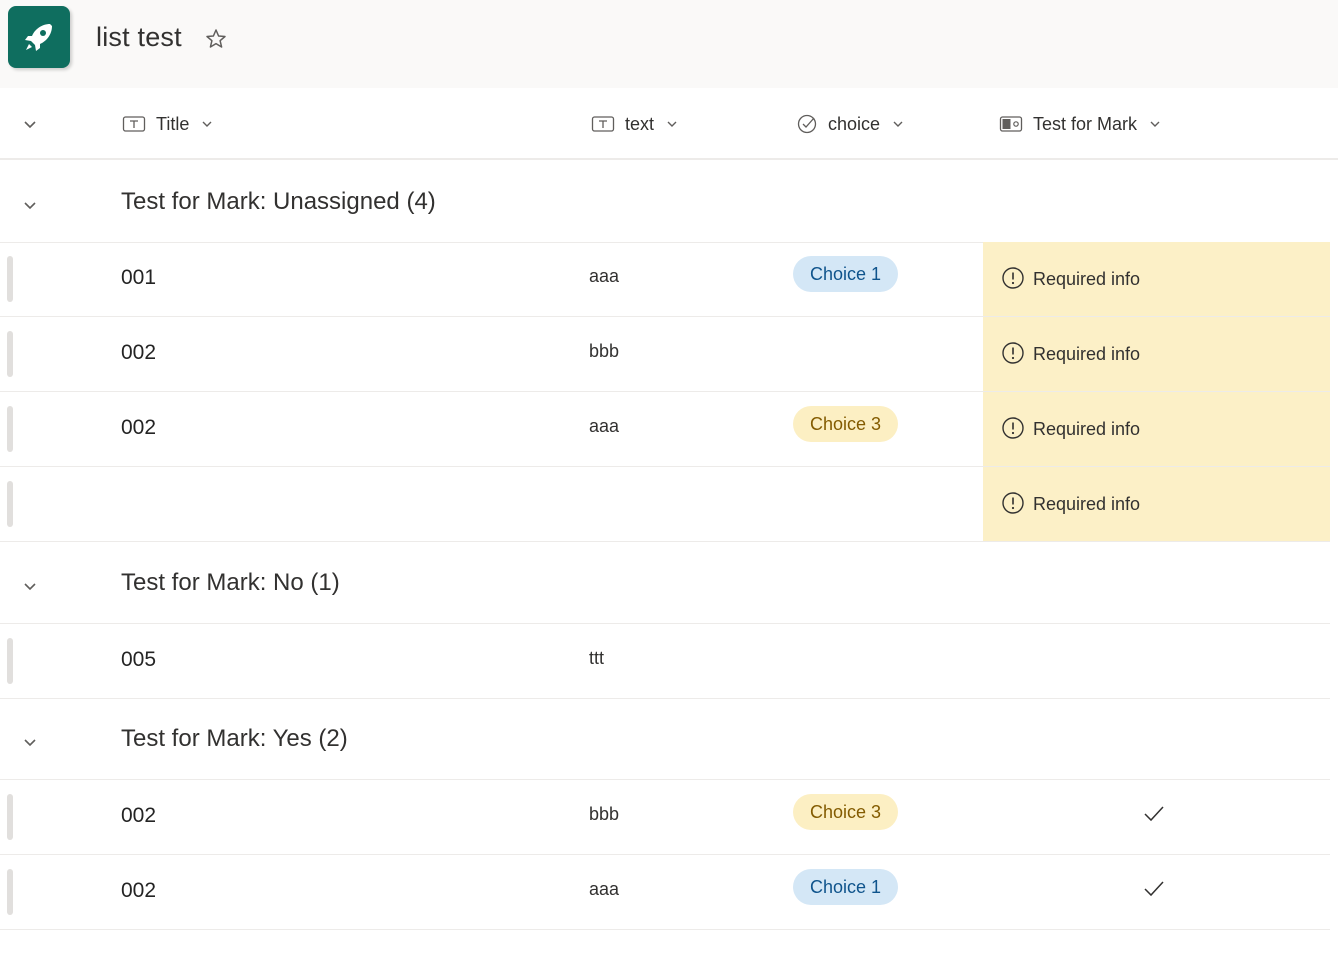 The width and height of the screenshot is (1338, 979). I want to click on column-title-label: Title, so click(173, 123).